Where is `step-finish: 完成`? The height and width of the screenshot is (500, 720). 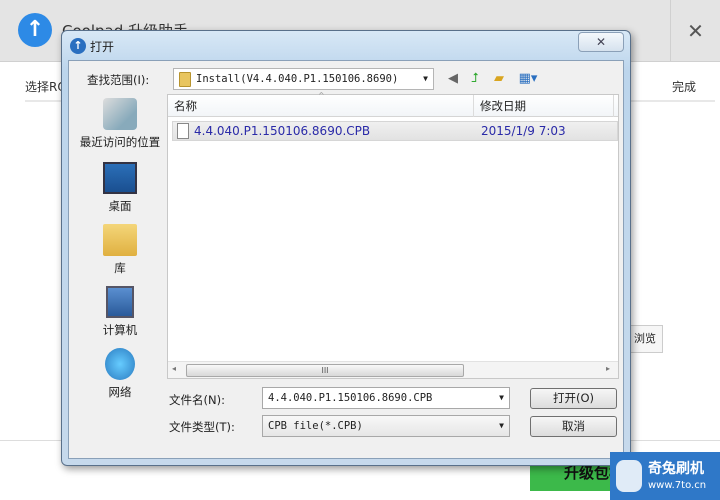 step-finish: 完成 is located at coordinates (684, 87).